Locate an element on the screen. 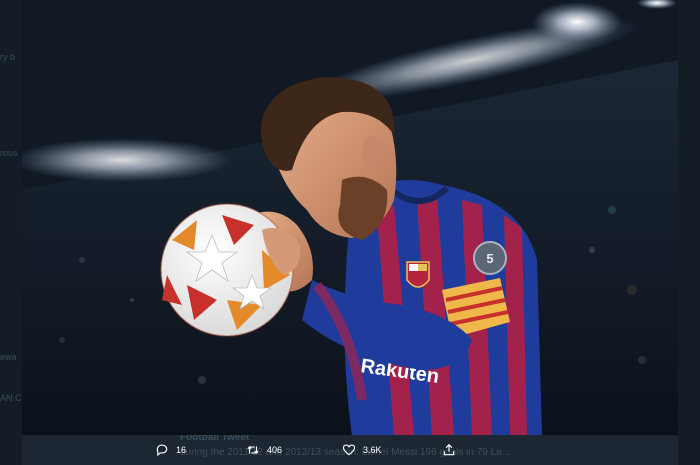 The width and height of the screenshot is (700, 465). like-count: 3.6K is located at coordinates (372, 450).